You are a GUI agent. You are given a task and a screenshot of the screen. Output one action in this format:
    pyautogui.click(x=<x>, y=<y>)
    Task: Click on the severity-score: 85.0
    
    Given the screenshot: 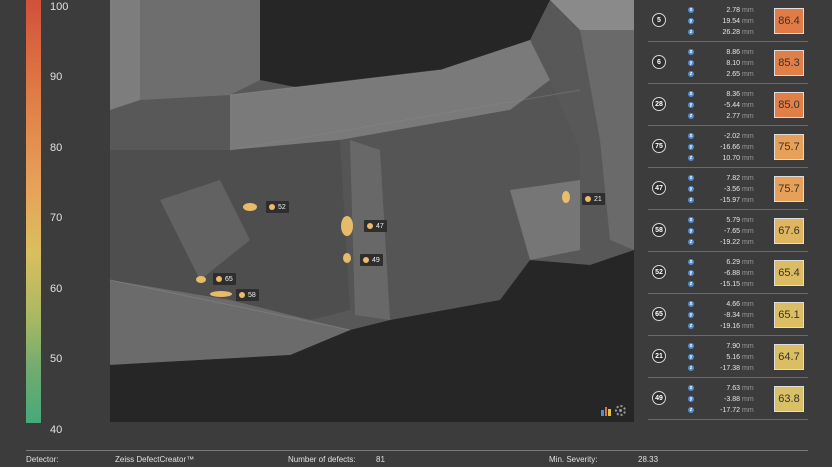 What is the action you would take?
    pyautogui.click(x=789, y=105)
    